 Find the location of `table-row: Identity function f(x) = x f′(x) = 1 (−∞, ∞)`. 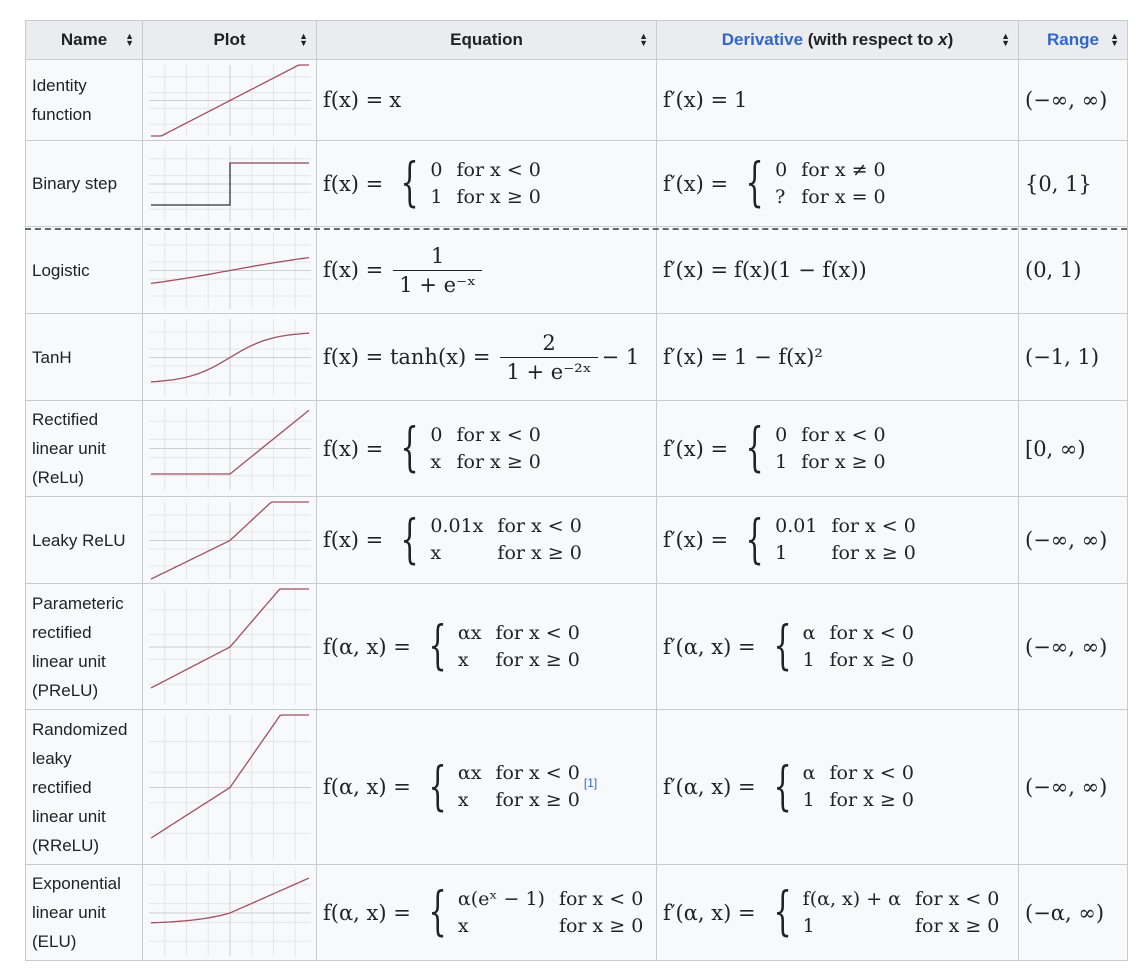

table-row: Identity function f(x) = x f′(x) = 1 (−∞, ∞) is located at coordinates (576, 100).